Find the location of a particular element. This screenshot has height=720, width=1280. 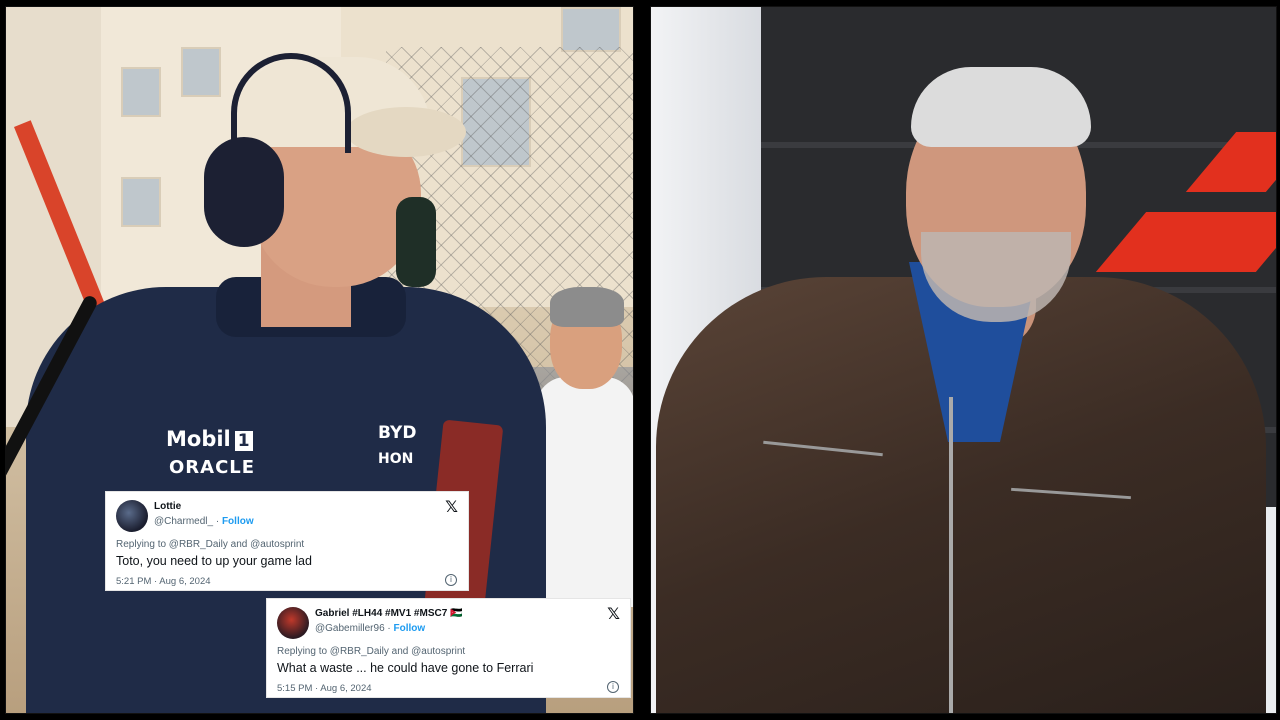

oracle-logo: ORACLE is located at coordinates (212, 467).